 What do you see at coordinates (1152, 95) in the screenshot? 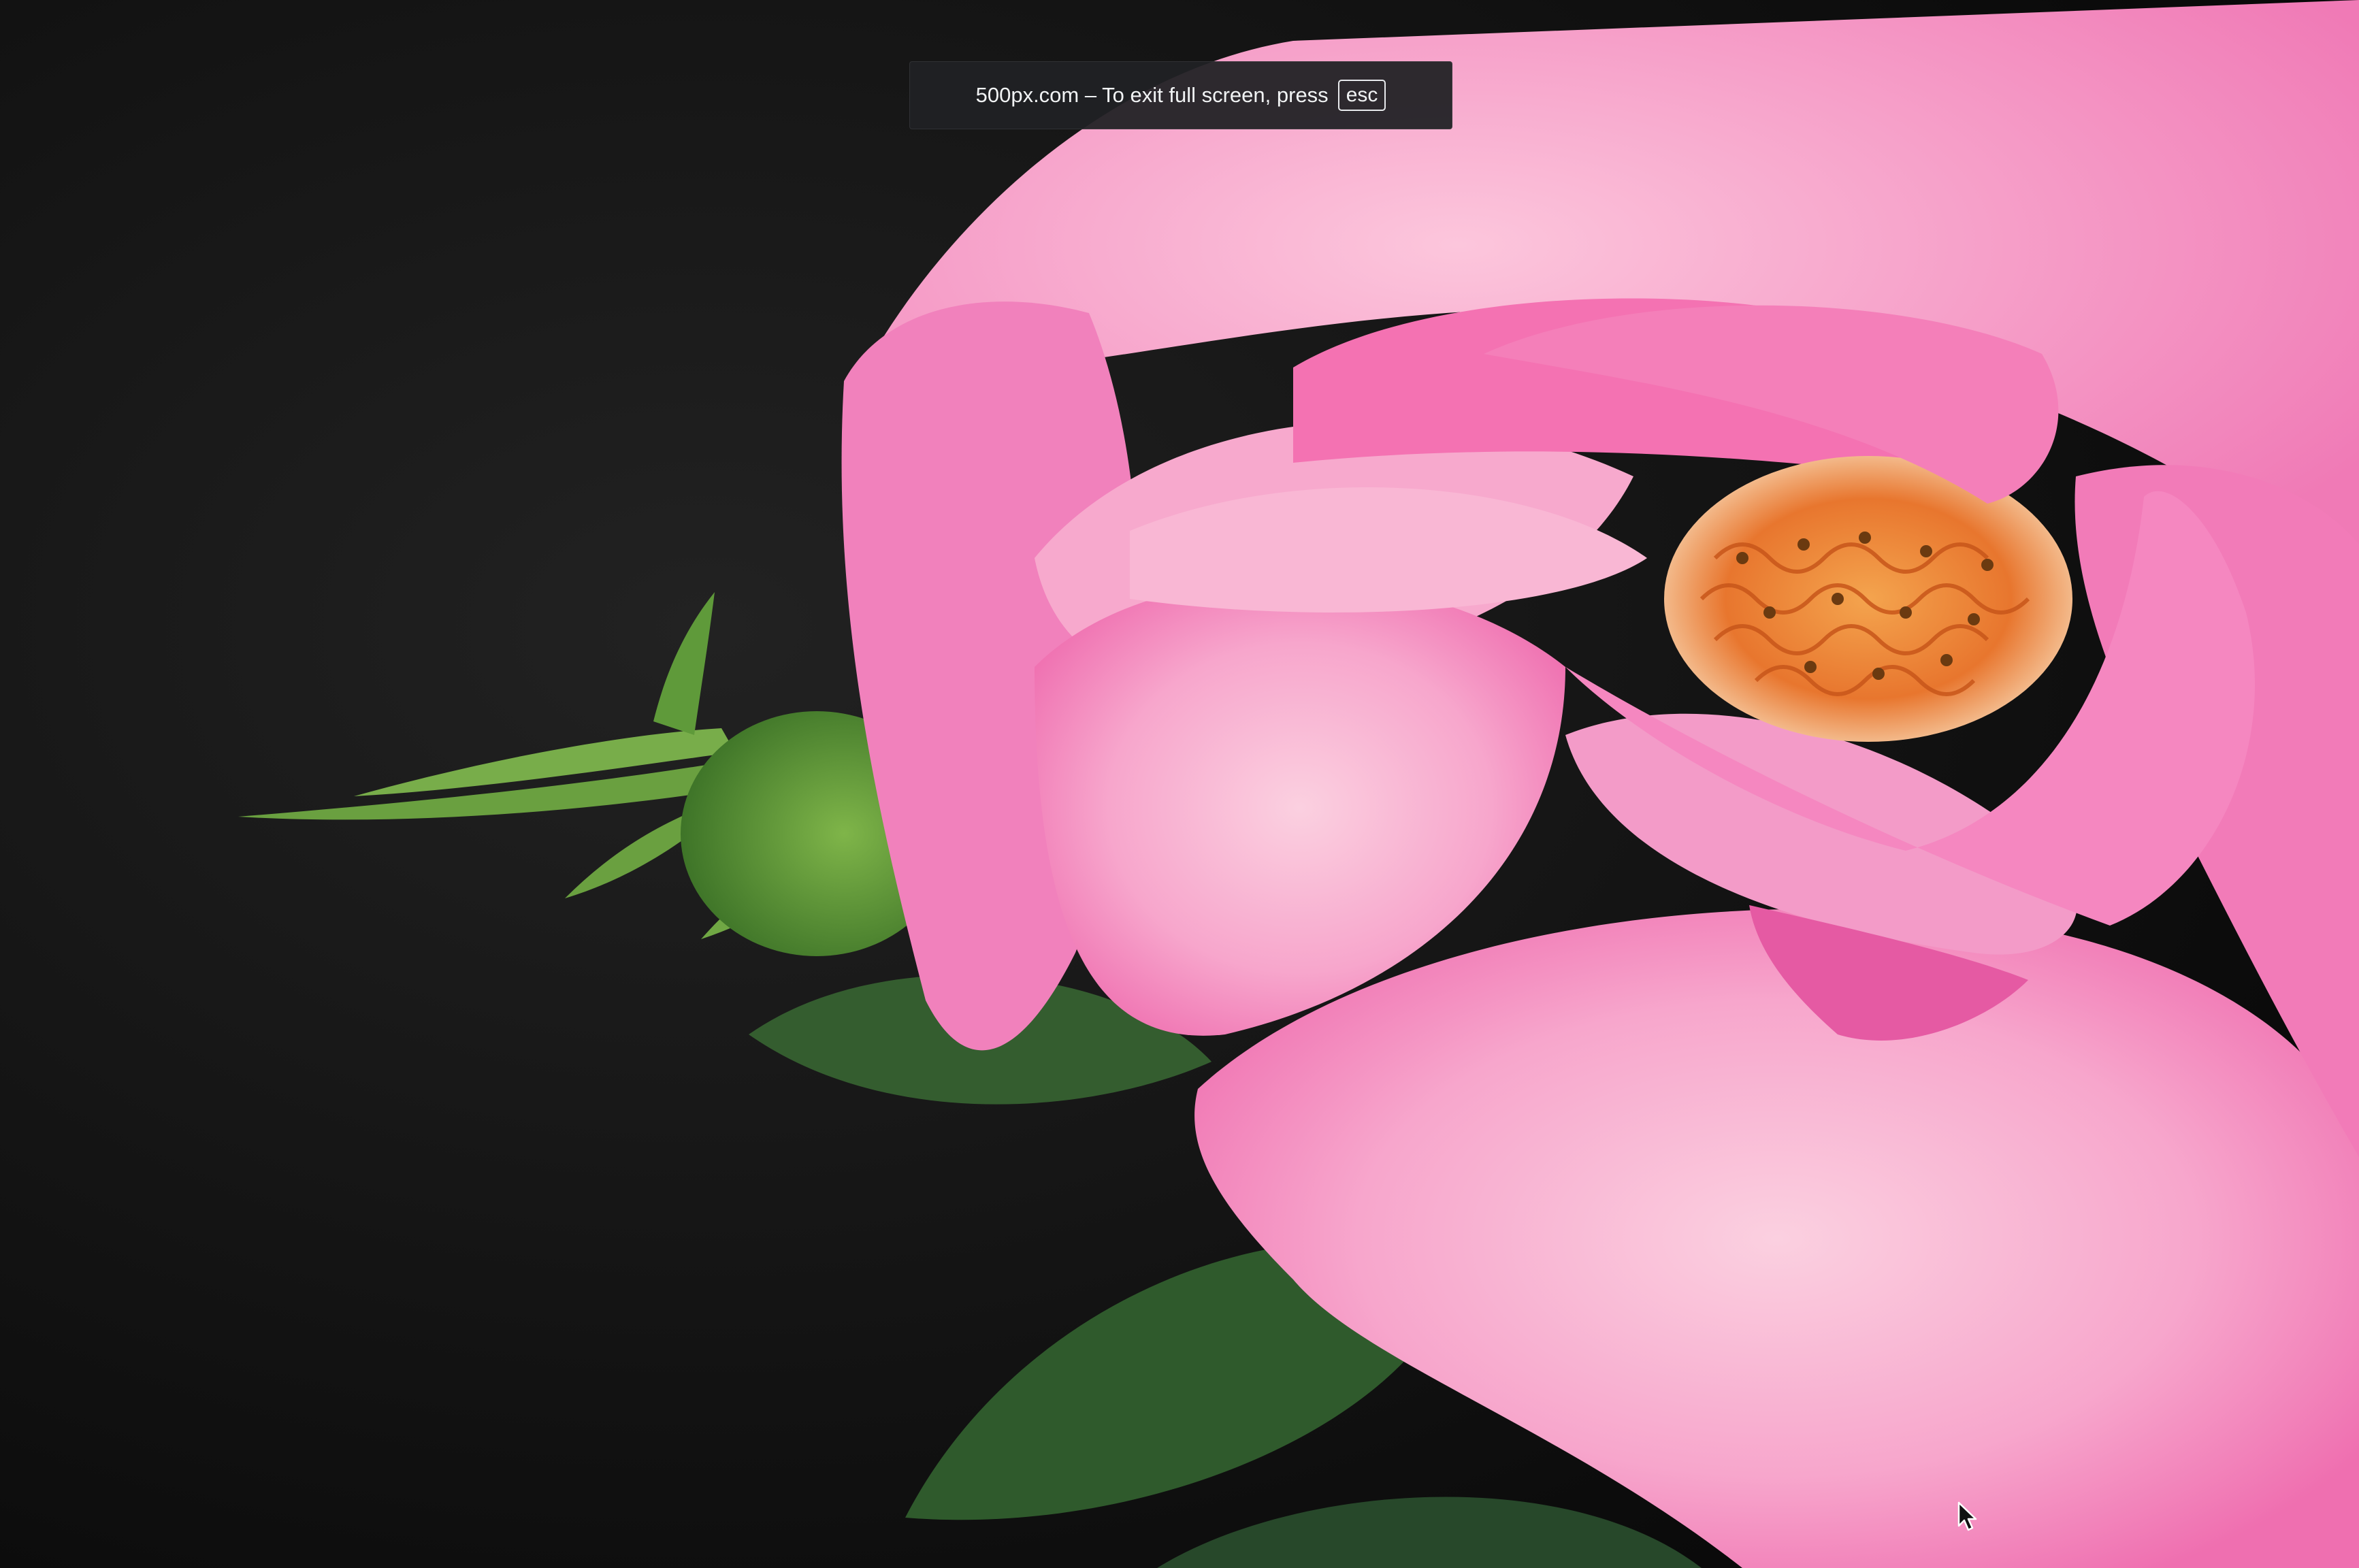
I see `fullscreen-notice-text: 500px.com – To exit full screen, press` at bounding box center [1152, 95].